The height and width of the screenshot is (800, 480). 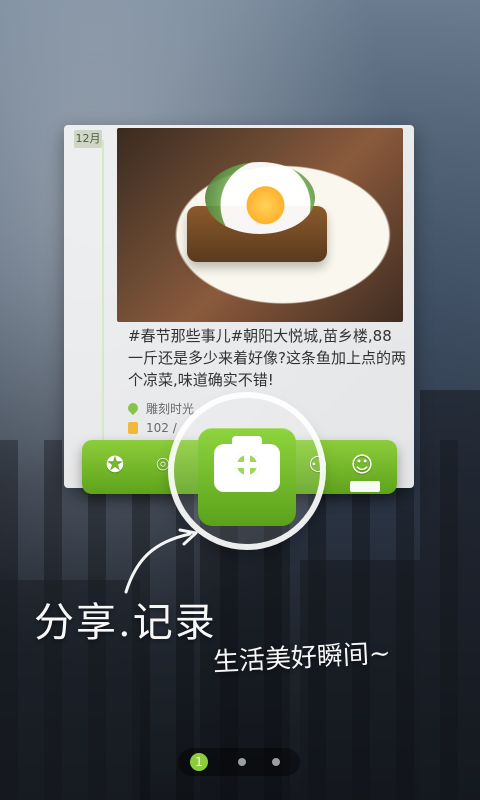 I want to click on location-text: 雕刻时光, so click(x=170, y=408).